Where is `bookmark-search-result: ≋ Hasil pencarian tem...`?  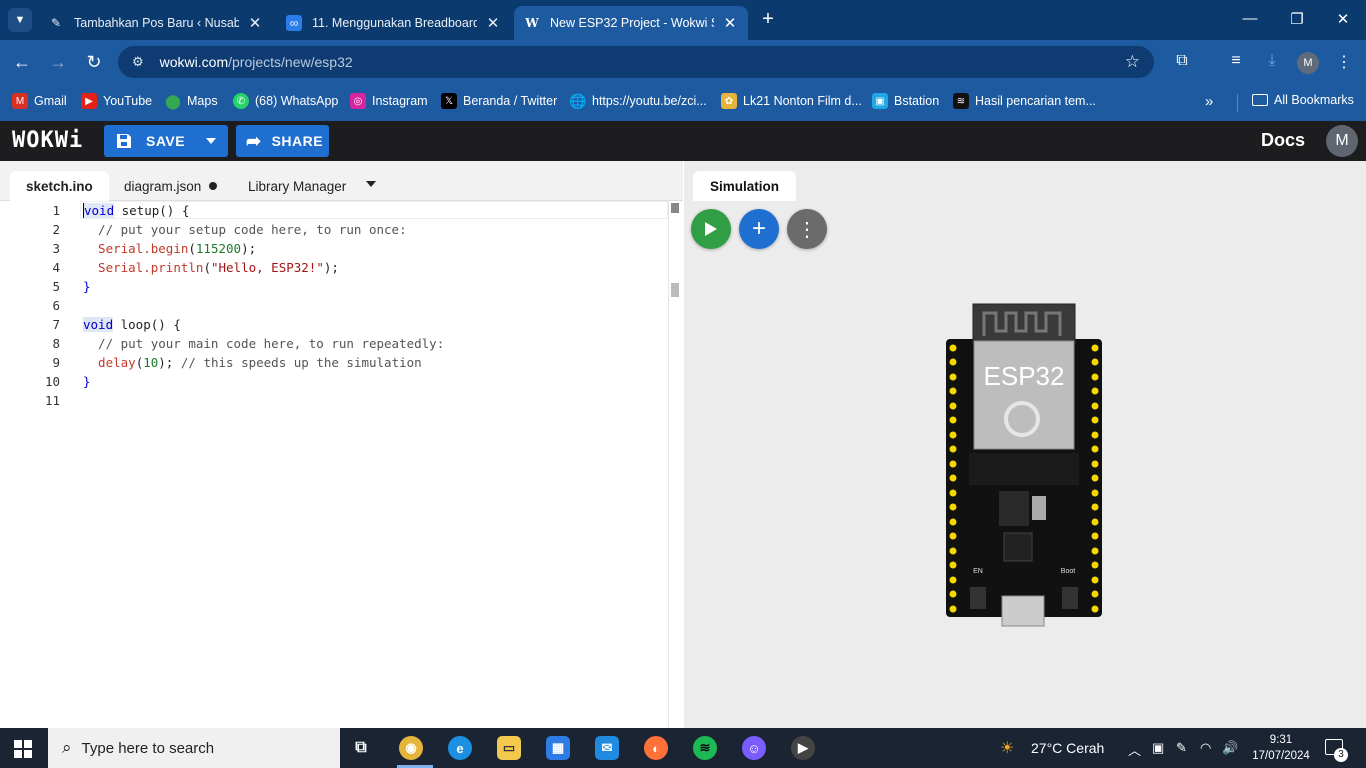 bookmark-search-result: ≋ Hasil pencarian tem... is located at coordinates (1024, 101).